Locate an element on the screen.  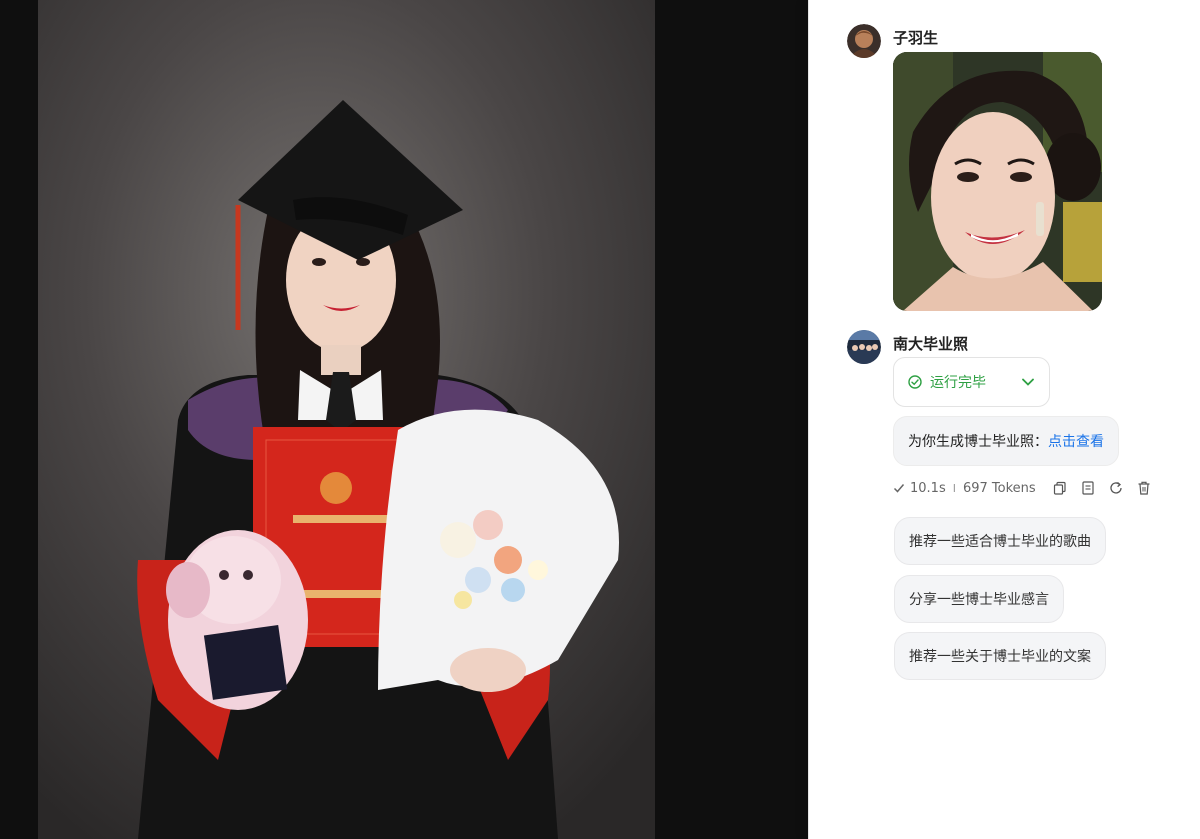
delete-icon is located at coordinates (1144, 488).